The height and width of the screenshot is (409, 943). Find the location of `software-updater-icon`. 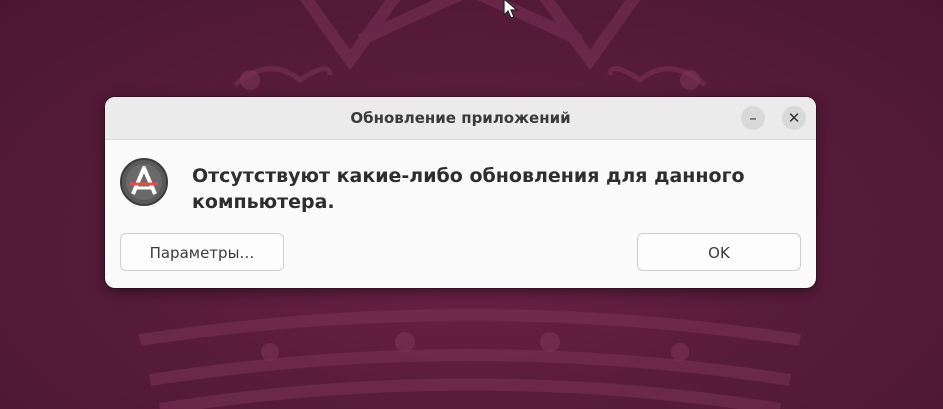

software-updater-icon is located at coordinates (144, 182).